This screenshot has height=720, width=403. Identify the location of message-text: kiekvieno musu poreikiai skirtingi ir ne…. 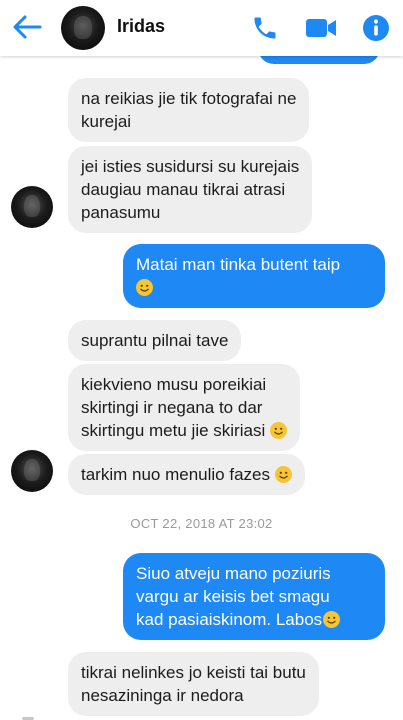
(174, 407).